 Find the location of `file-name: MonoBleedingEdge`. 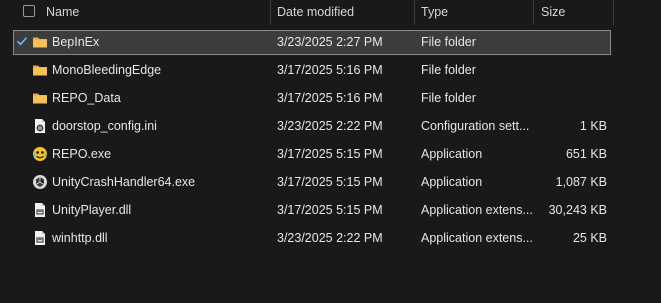

file-name: MonoBleedingEdge is located at coordinates (107, 70).